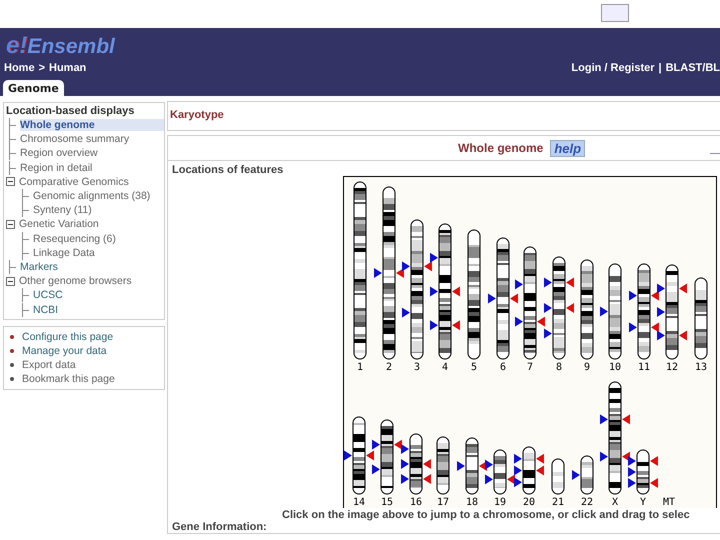 The image size is (720, 540). I want to click on chromosome-label: 9, so click(587, 367).